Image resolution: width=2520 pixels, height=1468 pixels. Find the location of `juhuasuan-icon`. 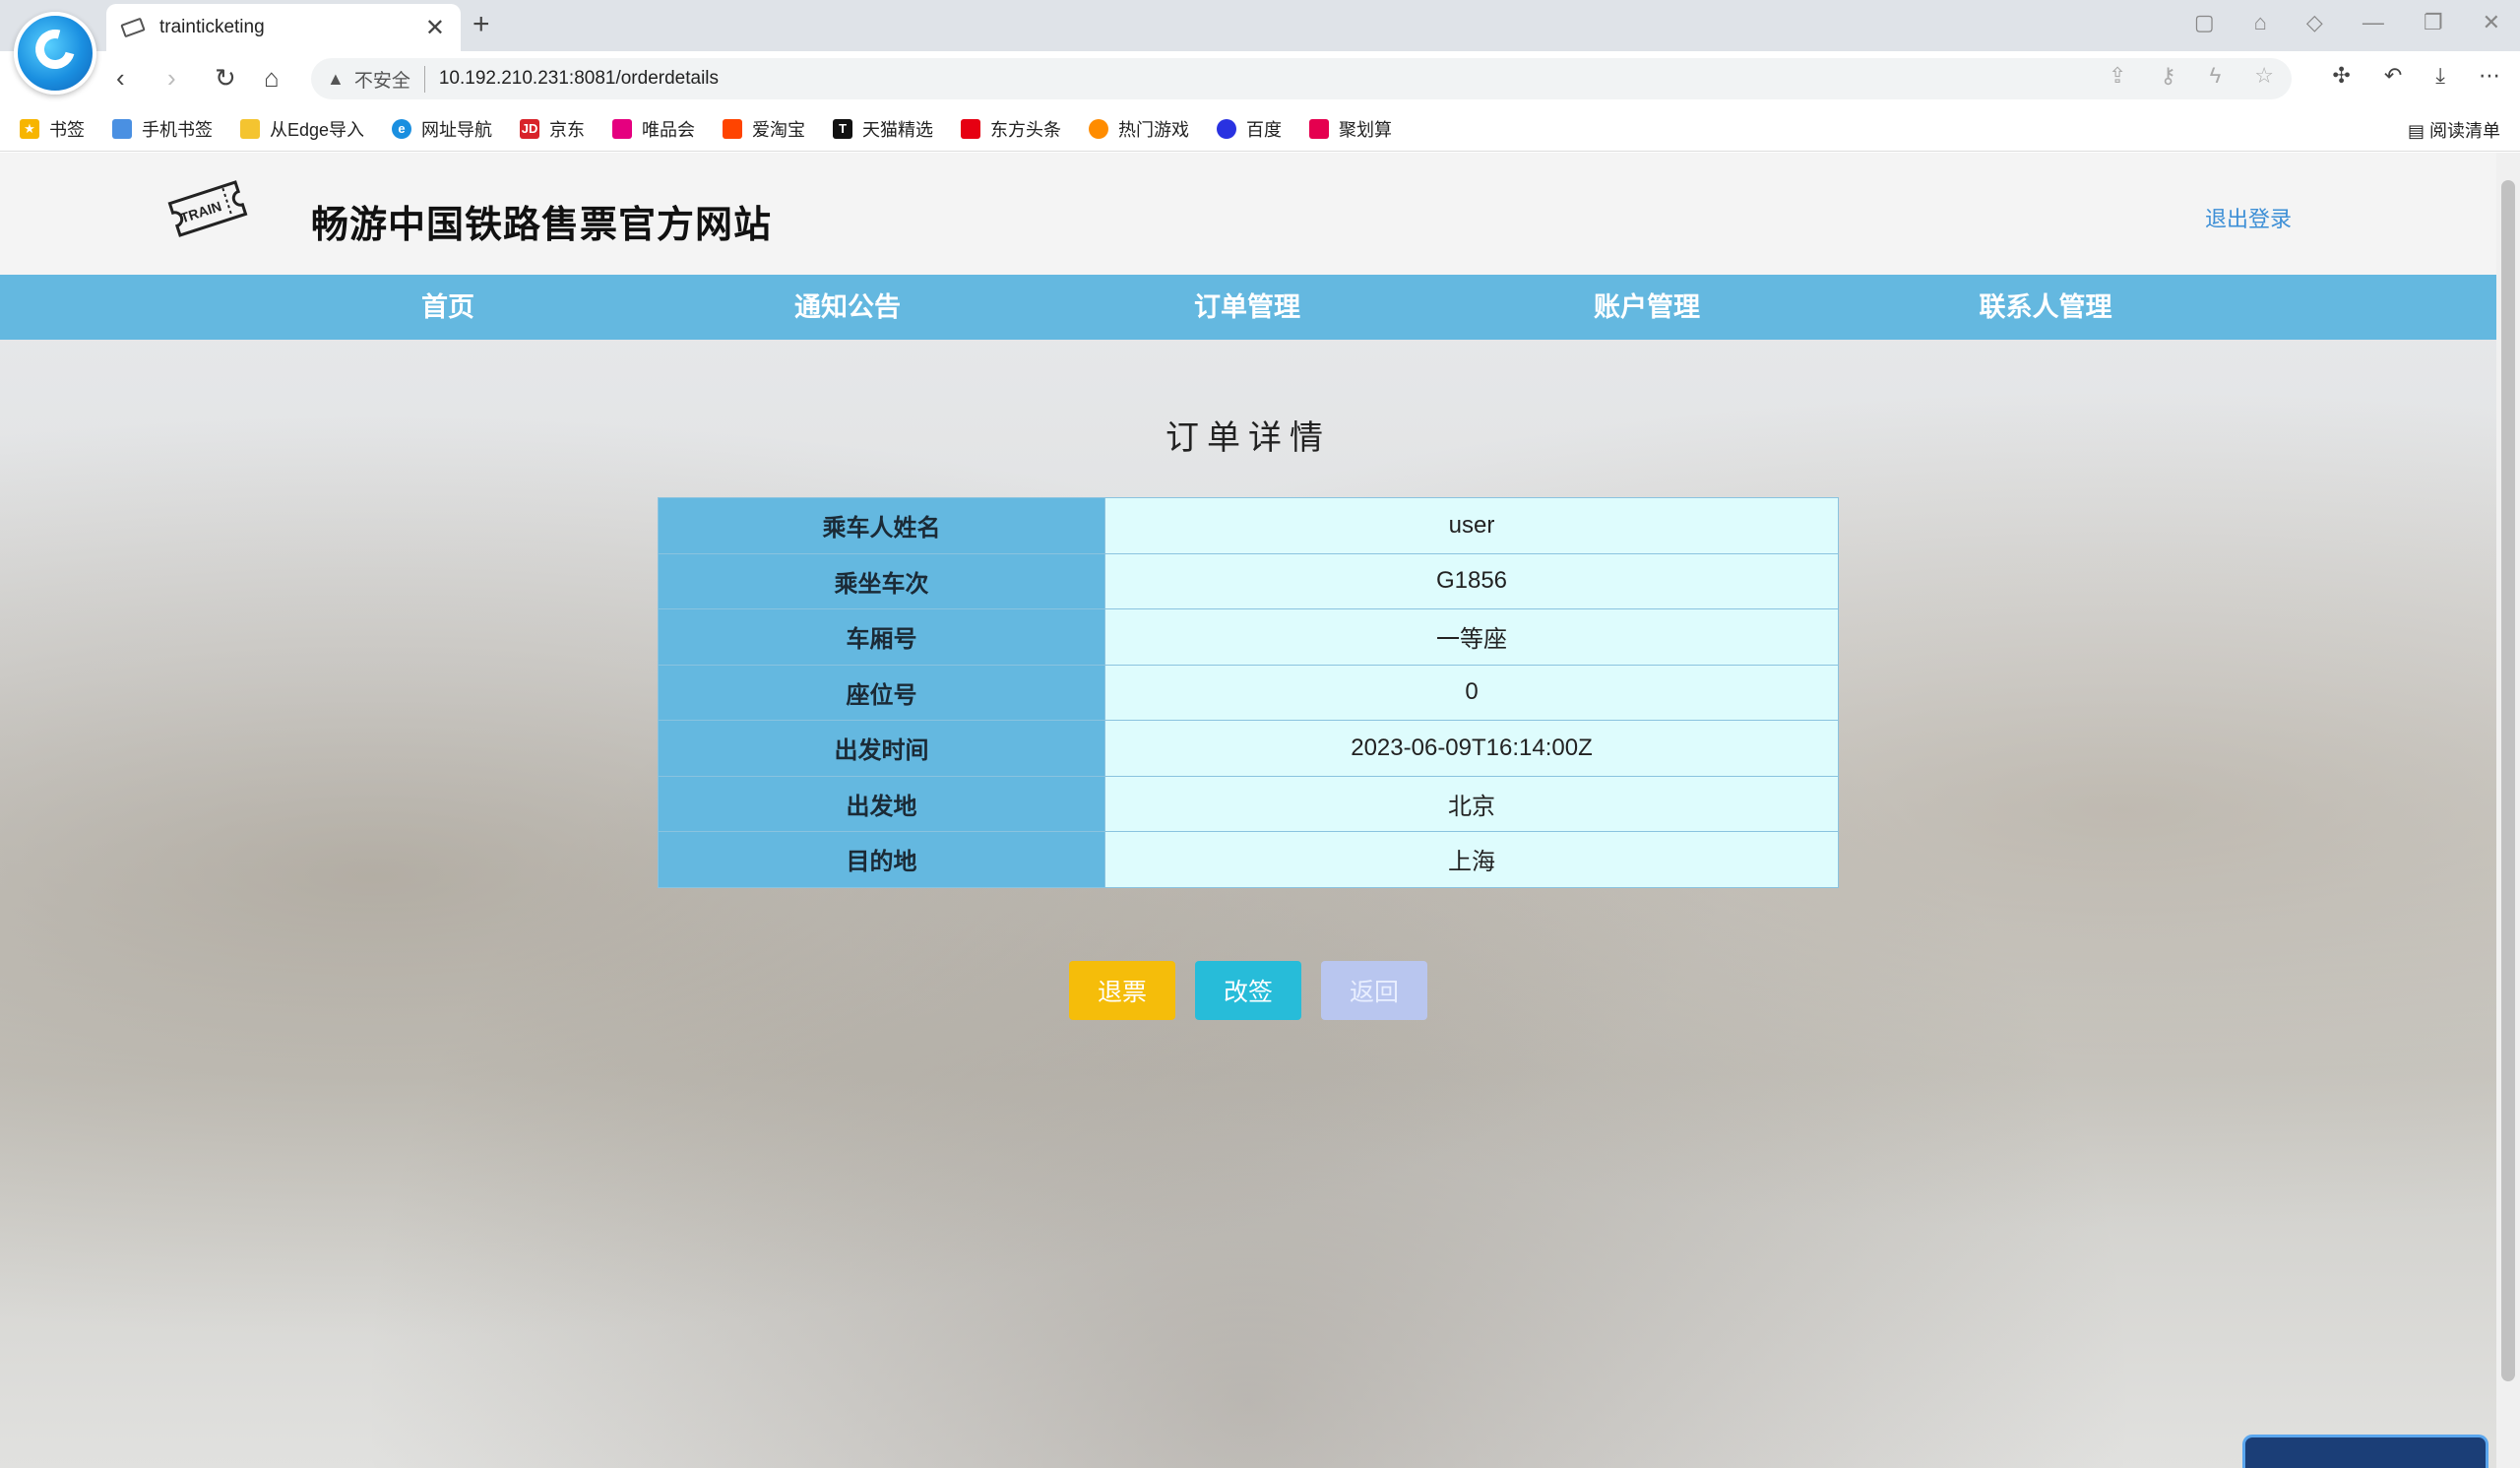

juhuasuan-icon is located at coordinates (1319, 128).